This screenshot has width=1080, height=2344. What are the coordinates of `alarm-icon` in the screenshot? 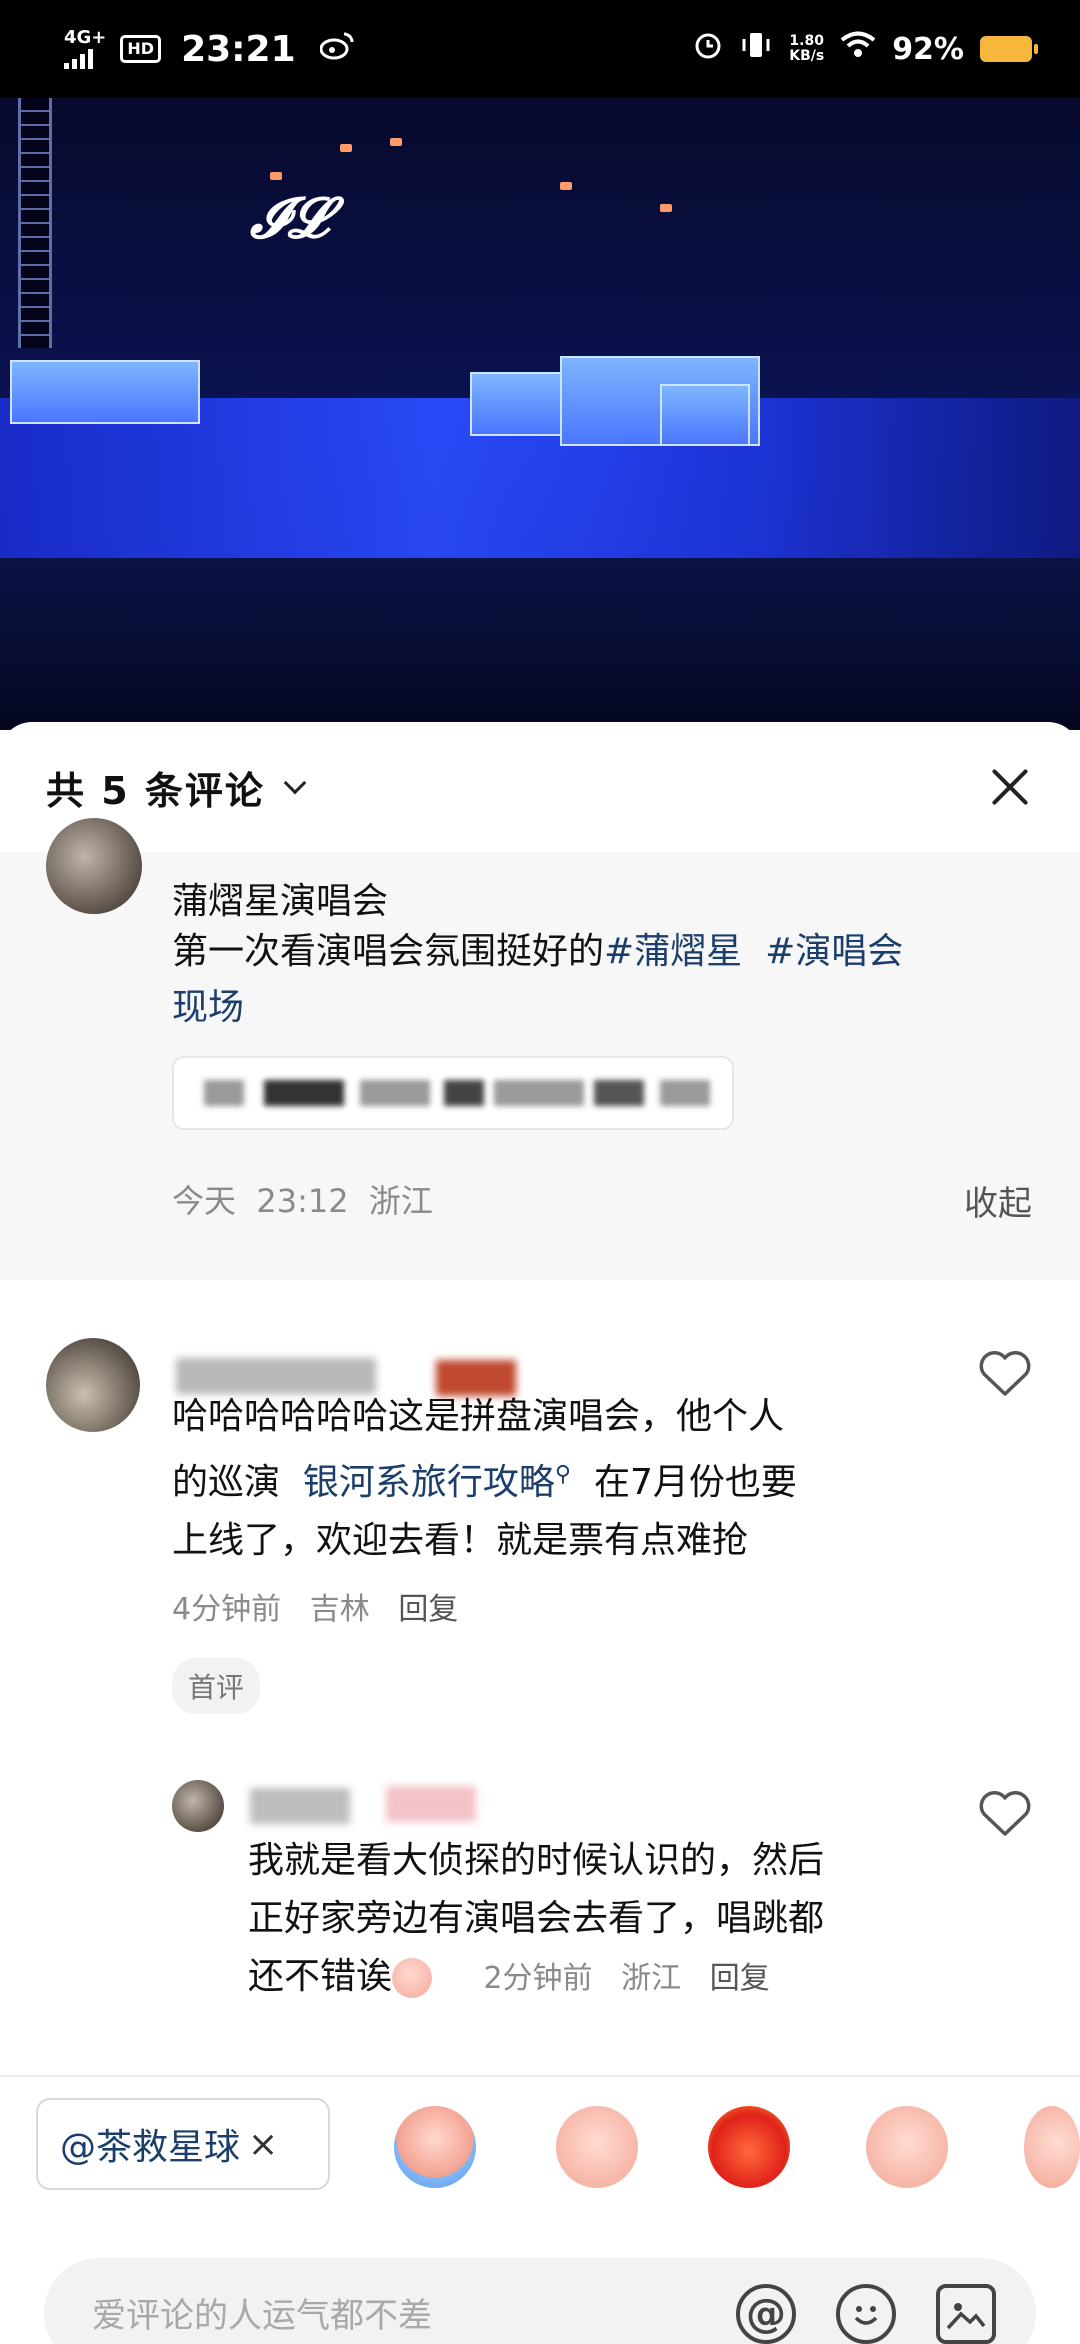 It's located at (708, 49).